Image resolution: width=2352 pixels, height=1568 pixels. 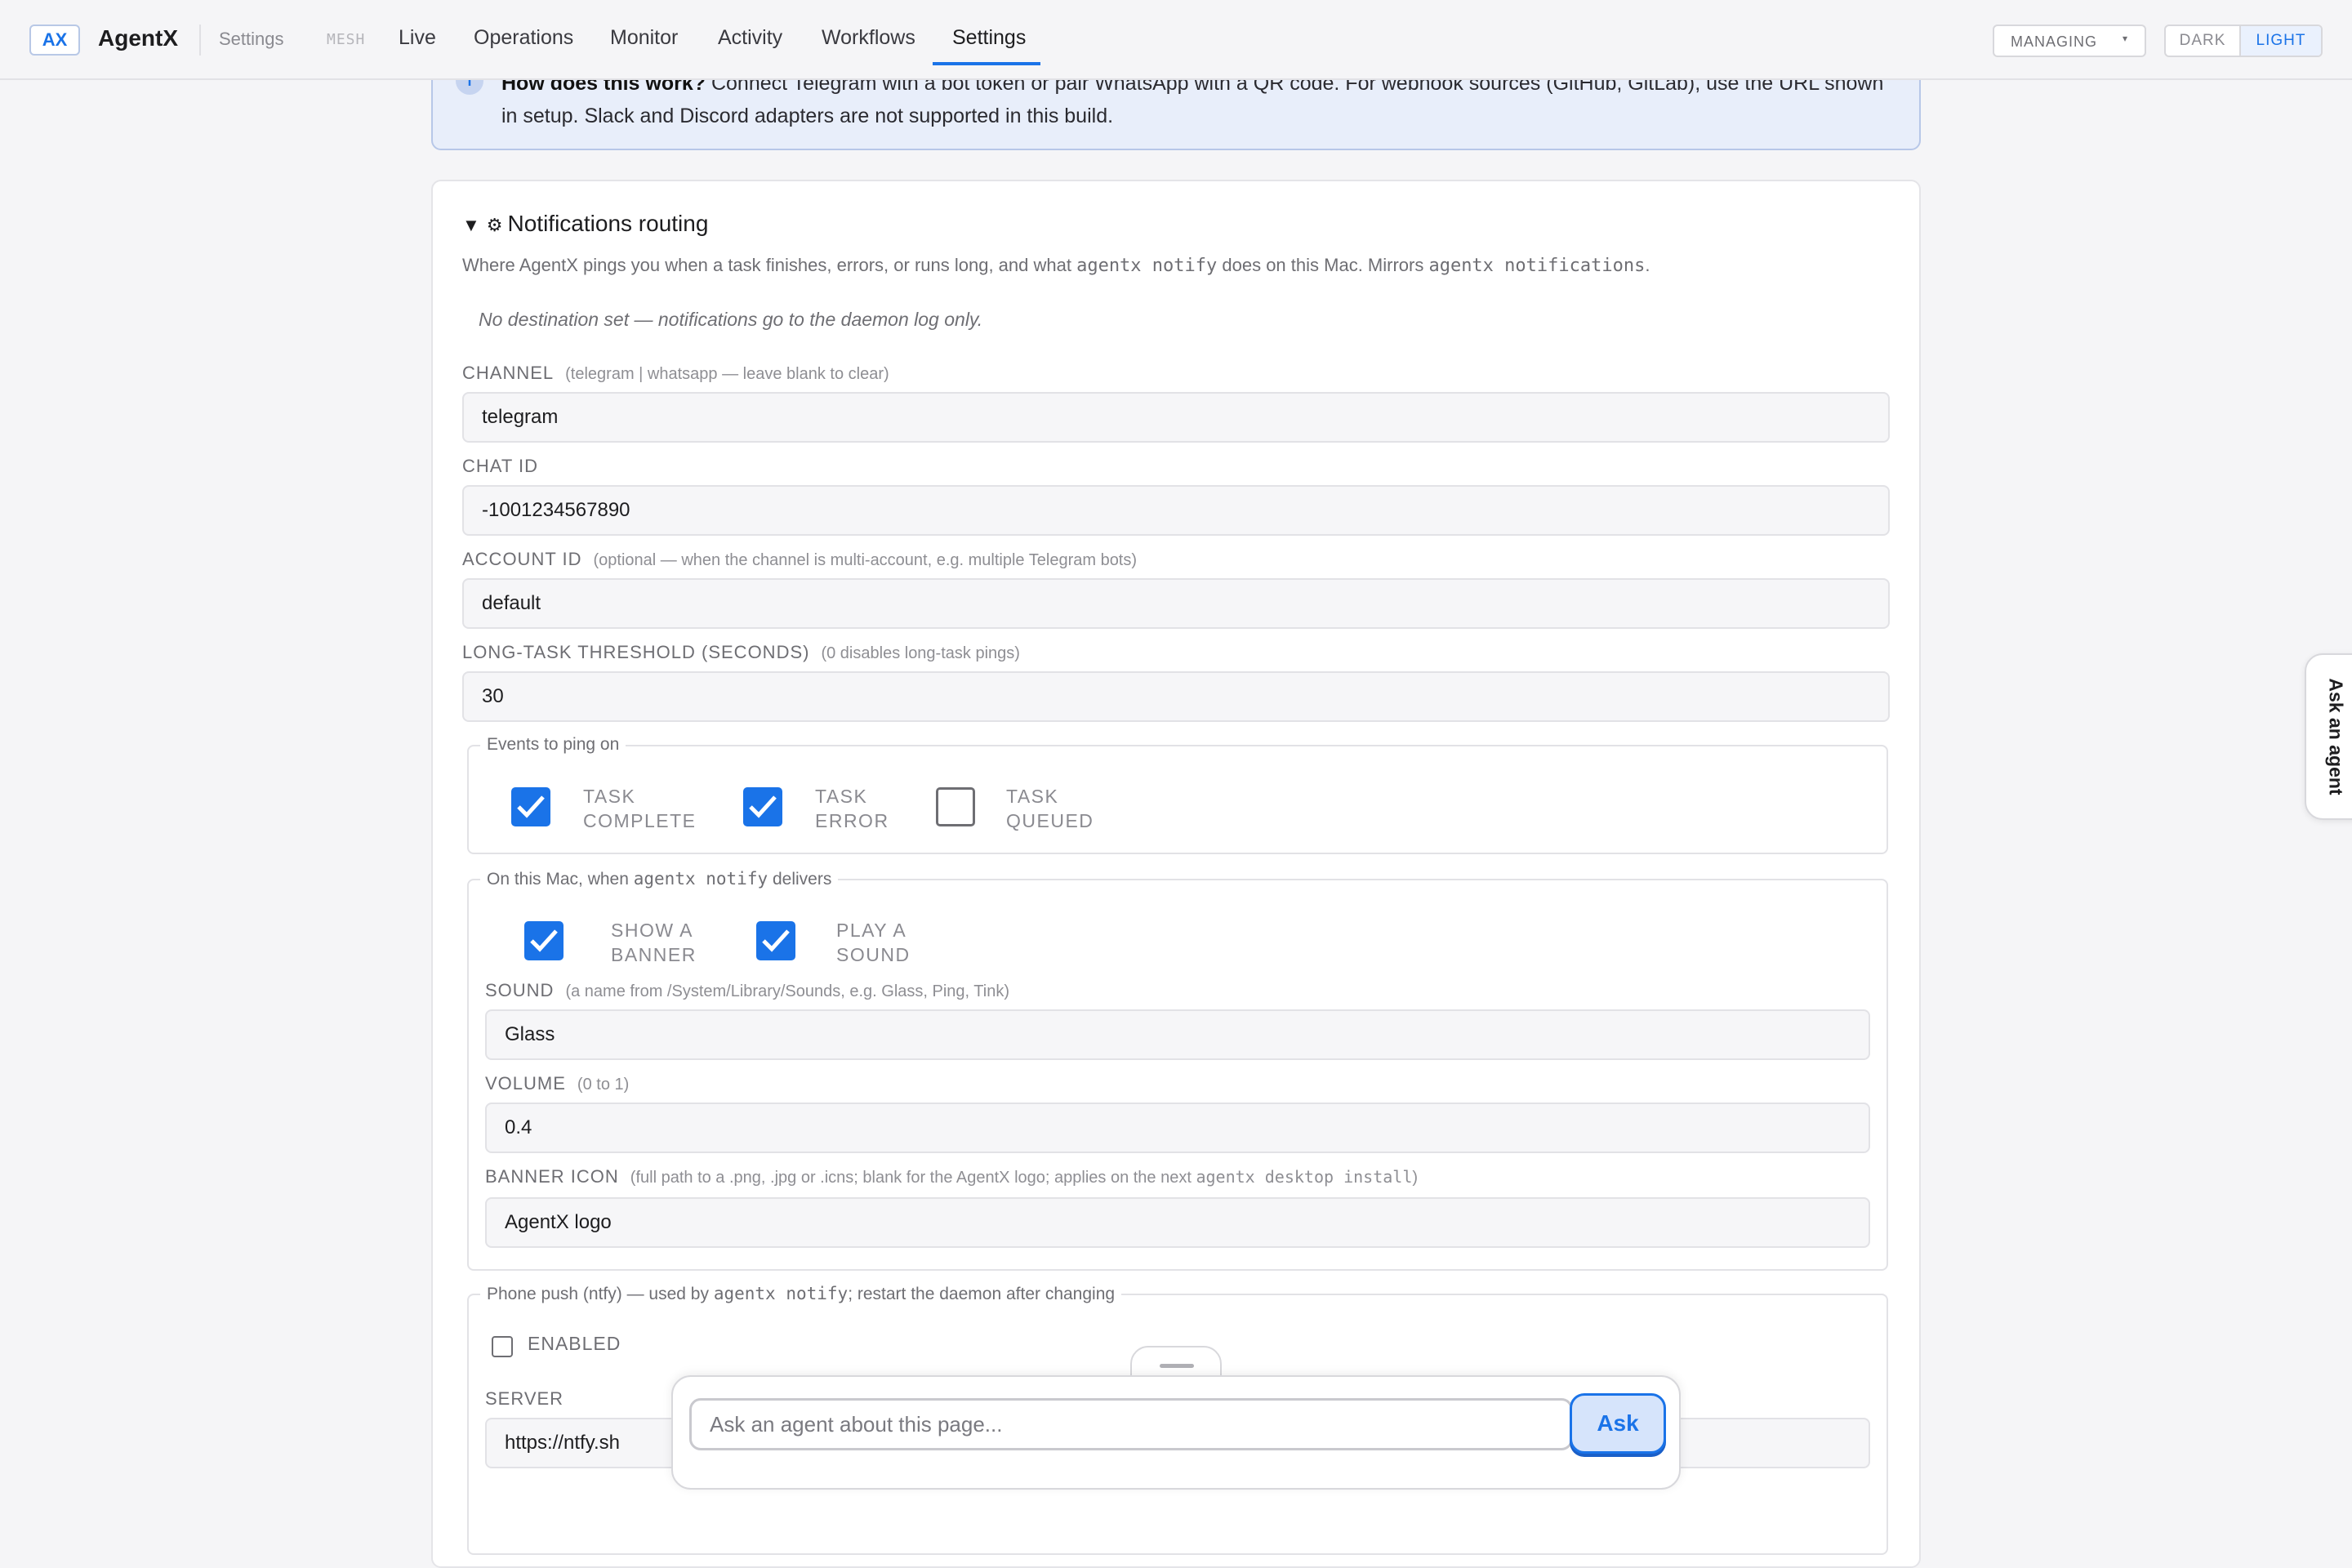 I want to click on field-label: LONG-TASK THRESHOLD (SECONDS), so click(x=636, y=652).